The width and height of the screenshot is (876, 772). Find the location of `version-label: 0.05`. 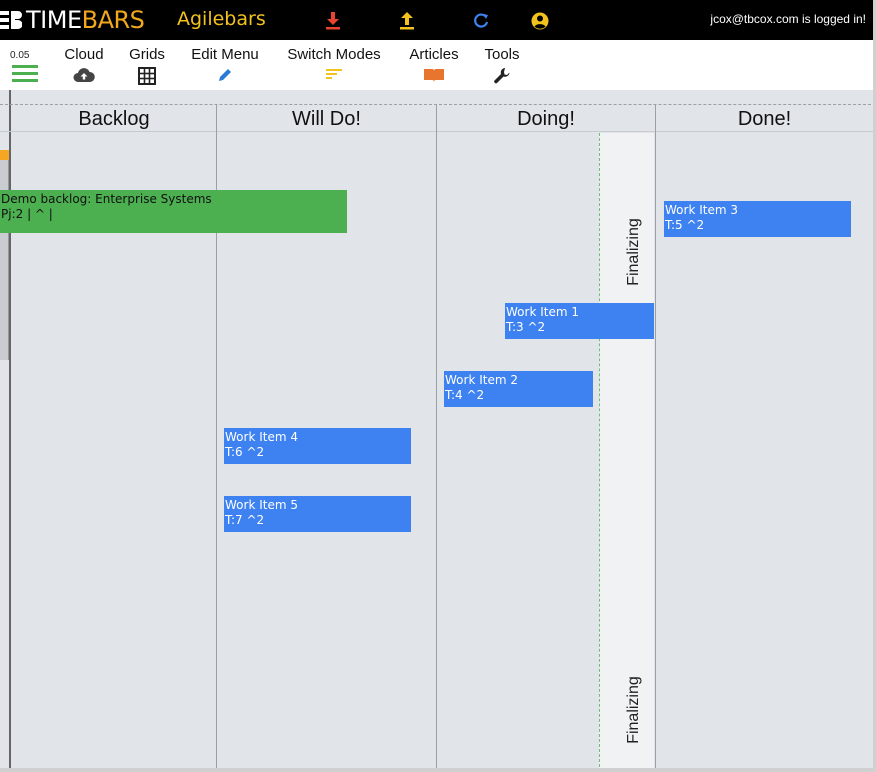

version-label: 0.05 is located at coordinates (20, 55).